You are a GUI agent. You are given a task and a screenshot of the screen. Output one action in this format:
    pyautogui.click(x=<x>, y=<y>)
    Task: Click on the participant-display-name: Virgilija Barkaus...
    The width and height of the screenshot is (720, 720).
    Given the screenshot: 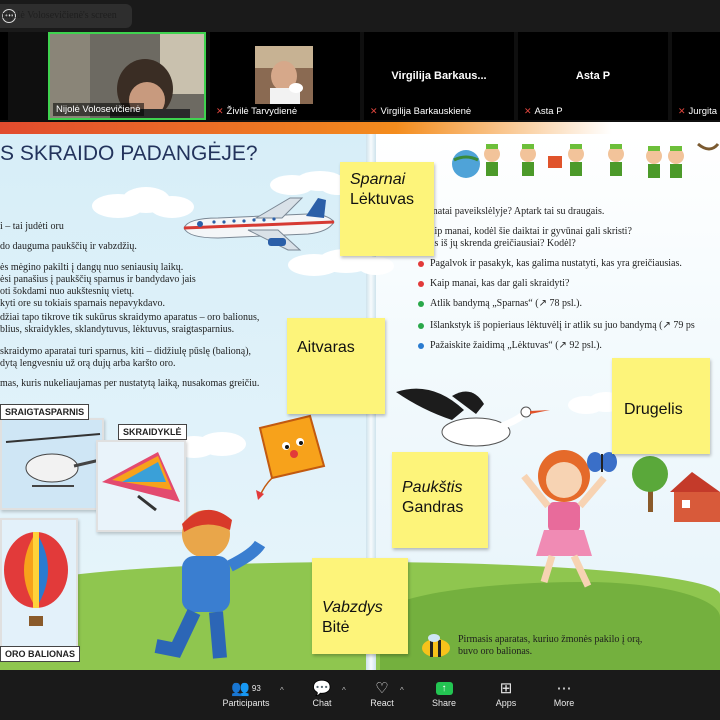 What is the action you would take?
    pyautogui.click(x=439, y=76)
    